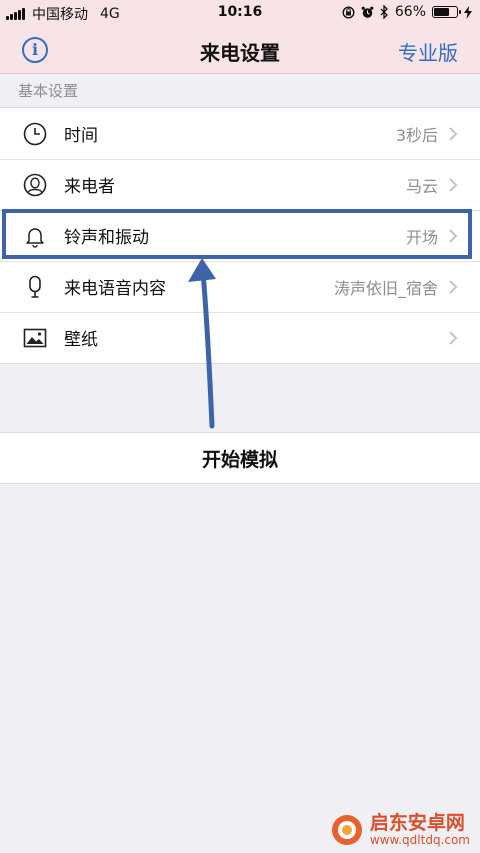 The height and width of the screenshot is (853, 480). What do you see at coordinates (419, 840) in the screenshot?
I see `watermark-url: www.qdltdq.com` at bounding box center [419, 840].